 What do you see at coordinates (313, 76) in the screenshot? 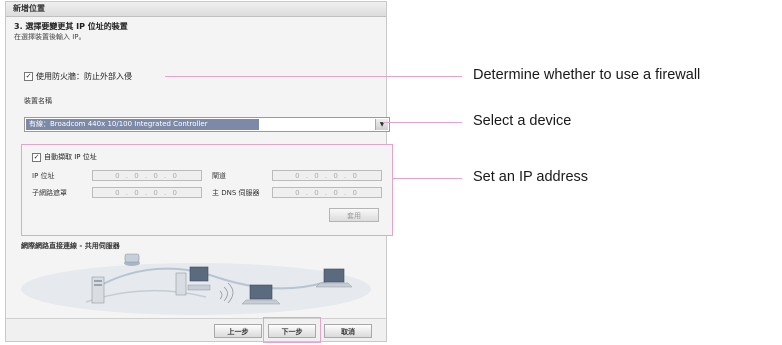
I see `firewall-callout-line` at bounding box center [313, 76].